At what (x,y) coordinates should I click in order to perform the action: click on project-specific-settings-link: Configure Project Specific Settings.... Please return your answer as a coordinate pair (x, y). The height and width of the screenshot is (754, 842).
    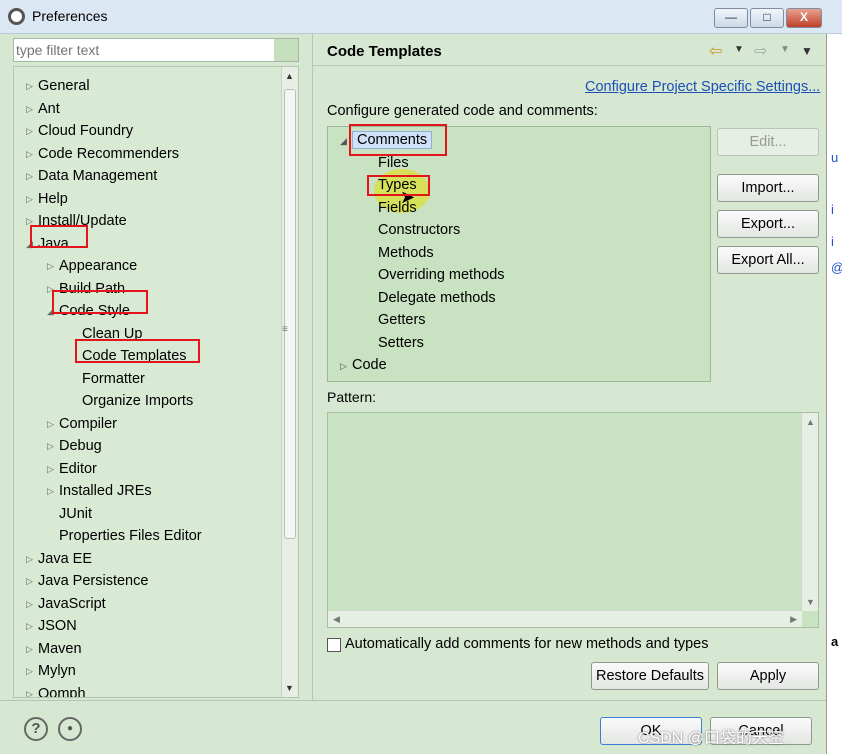
    Looking at the image, I should click on (702, 87).